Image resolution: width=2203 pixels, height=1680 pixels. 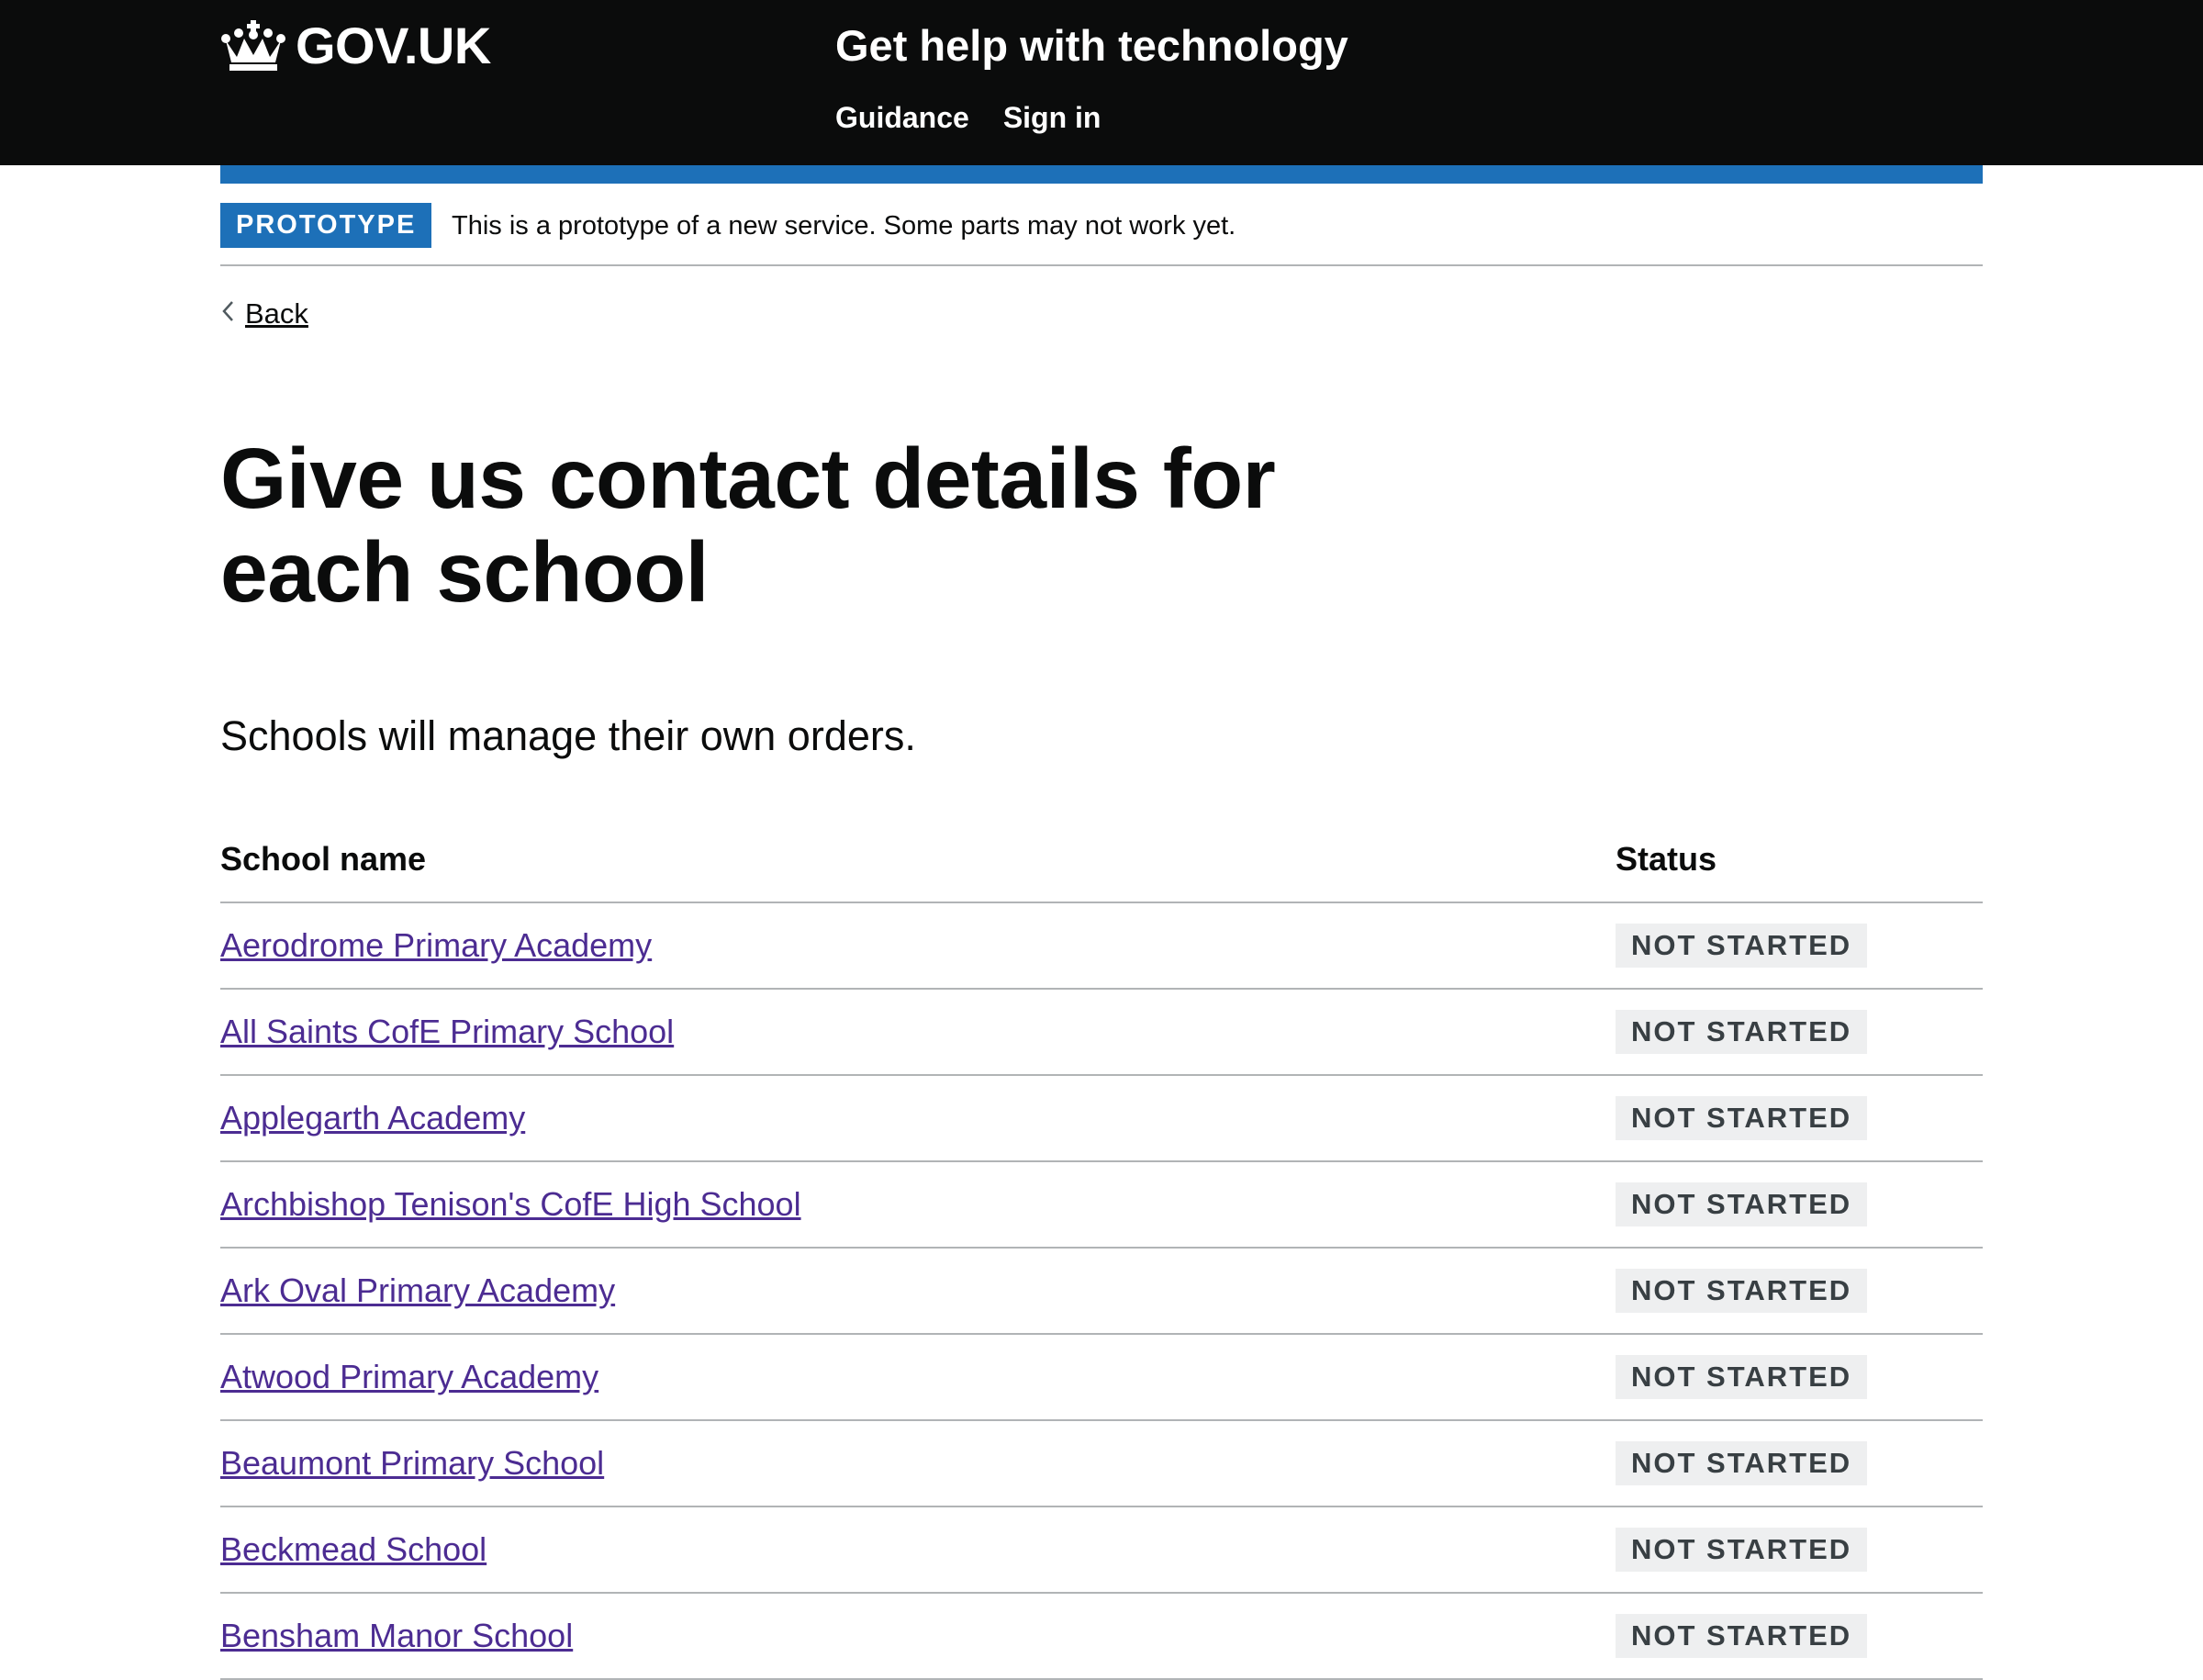 I want to click on logo-text: GOV.UK, so click(x=394, y=45).